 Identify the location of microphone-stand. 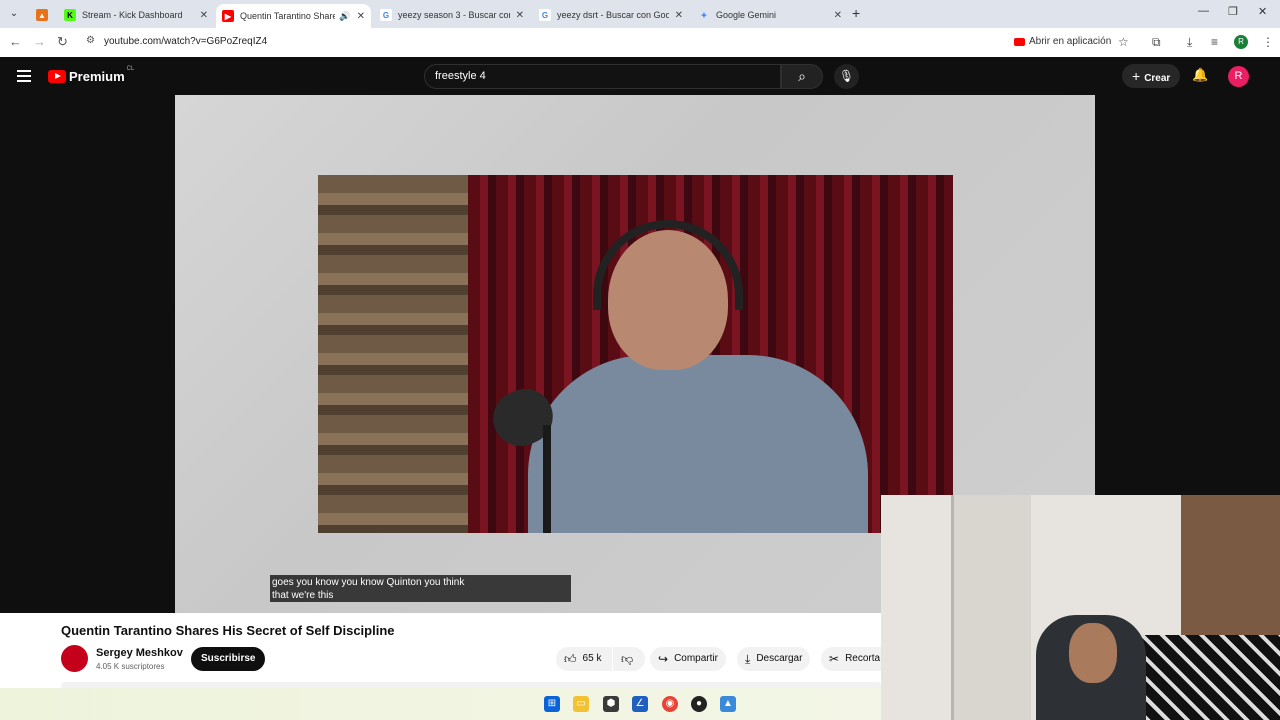
(547, 479).